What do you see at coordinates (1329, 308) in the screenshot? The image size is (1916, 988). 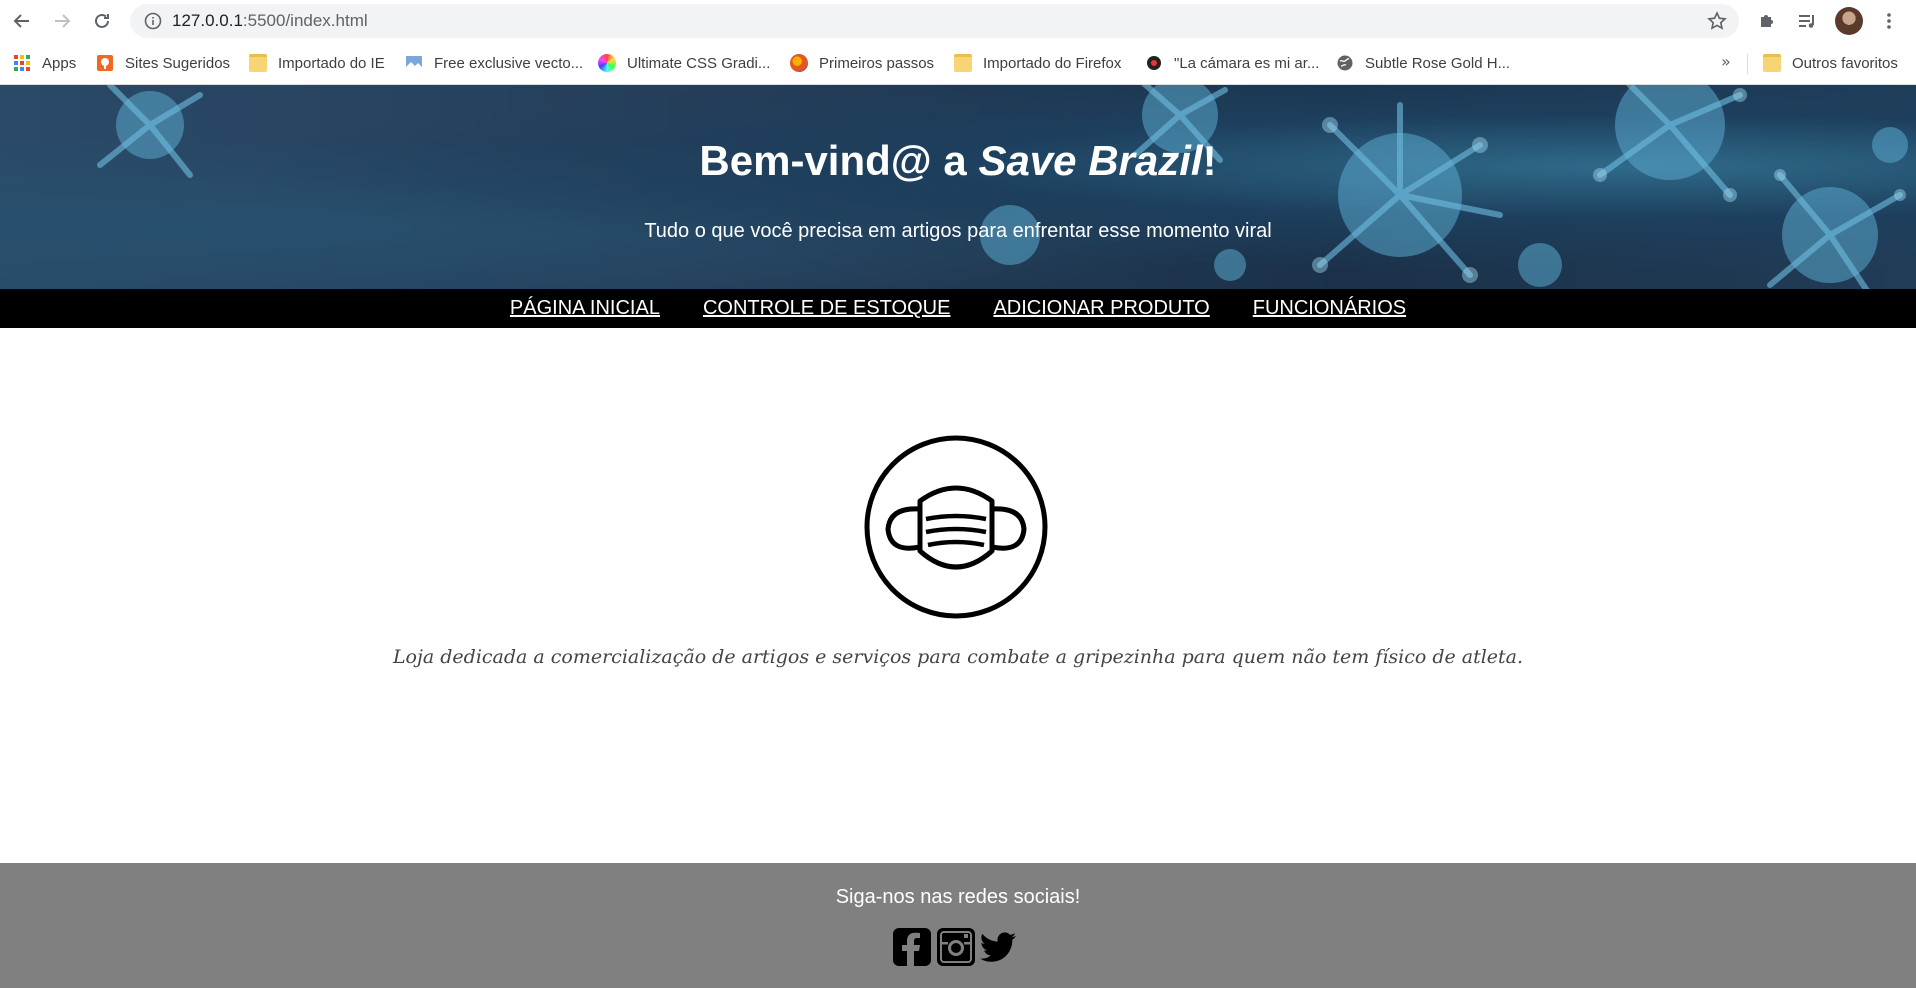 I see `nav-funcionarios: FUNCIONÁRIOS` at bounding box center [1329, 308].